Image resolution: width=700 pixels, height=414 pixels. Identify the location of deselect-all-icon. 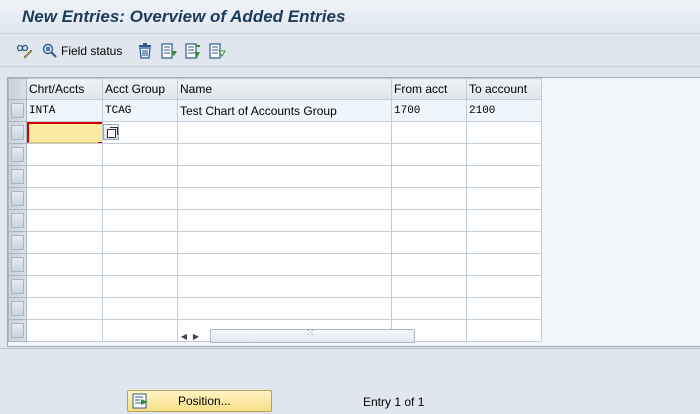
(217, 51).